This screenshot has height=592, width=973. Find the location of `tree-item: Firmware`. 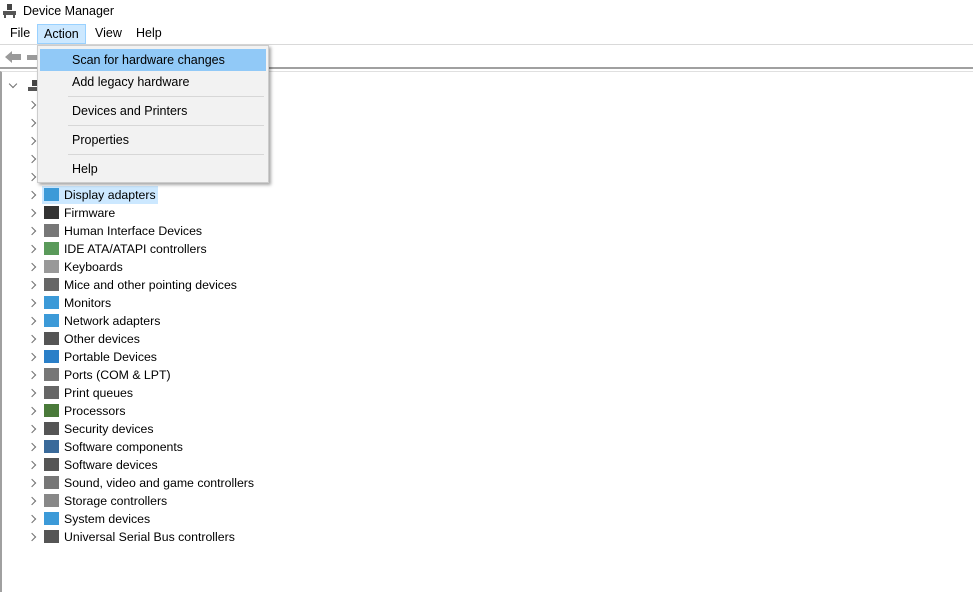

tree-item: Firmware is located at coordinates (152, 213).